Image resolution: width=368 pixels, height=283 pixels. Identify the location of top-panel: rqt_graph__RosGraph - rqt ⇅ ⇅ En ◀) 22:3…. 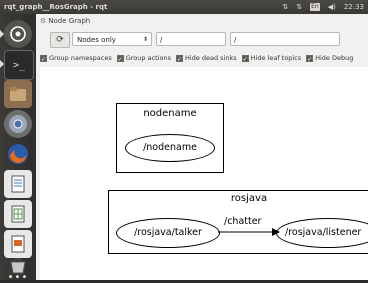
(184, 7).